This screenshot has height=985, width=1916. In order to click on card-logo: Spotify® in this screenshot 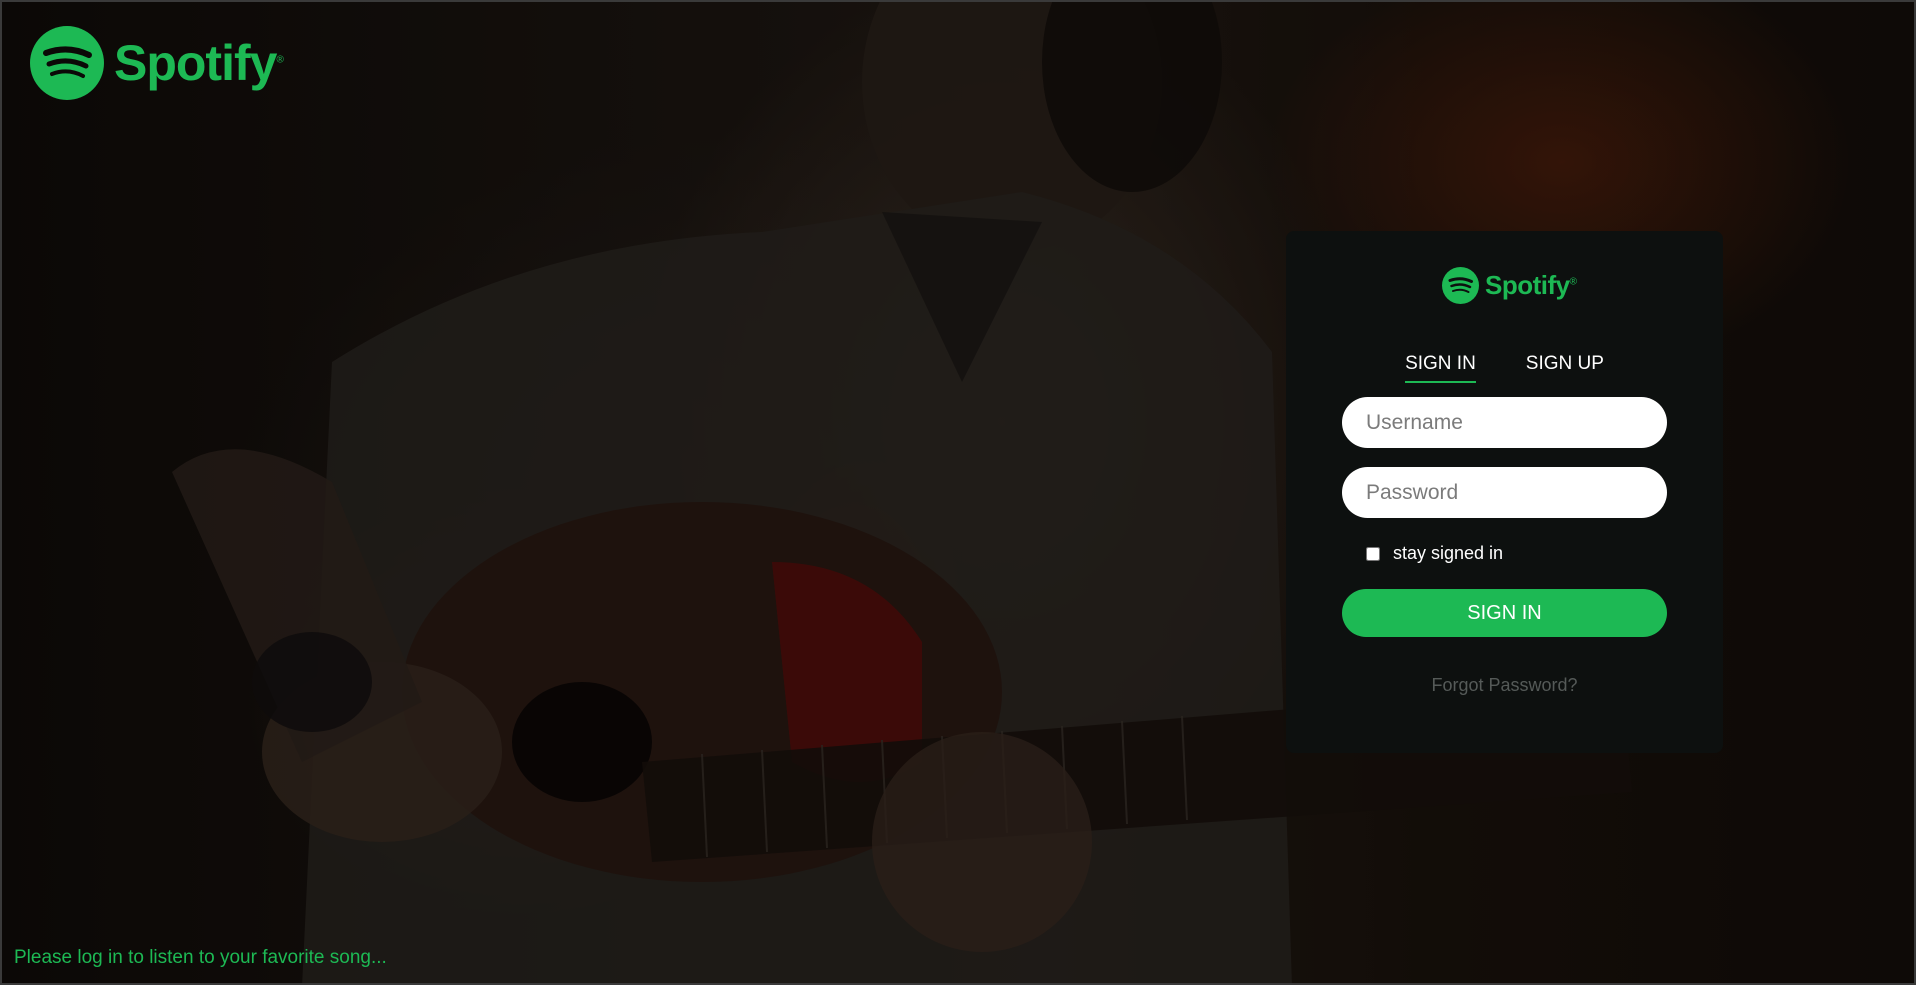, I will do `click(1509, 285)`.